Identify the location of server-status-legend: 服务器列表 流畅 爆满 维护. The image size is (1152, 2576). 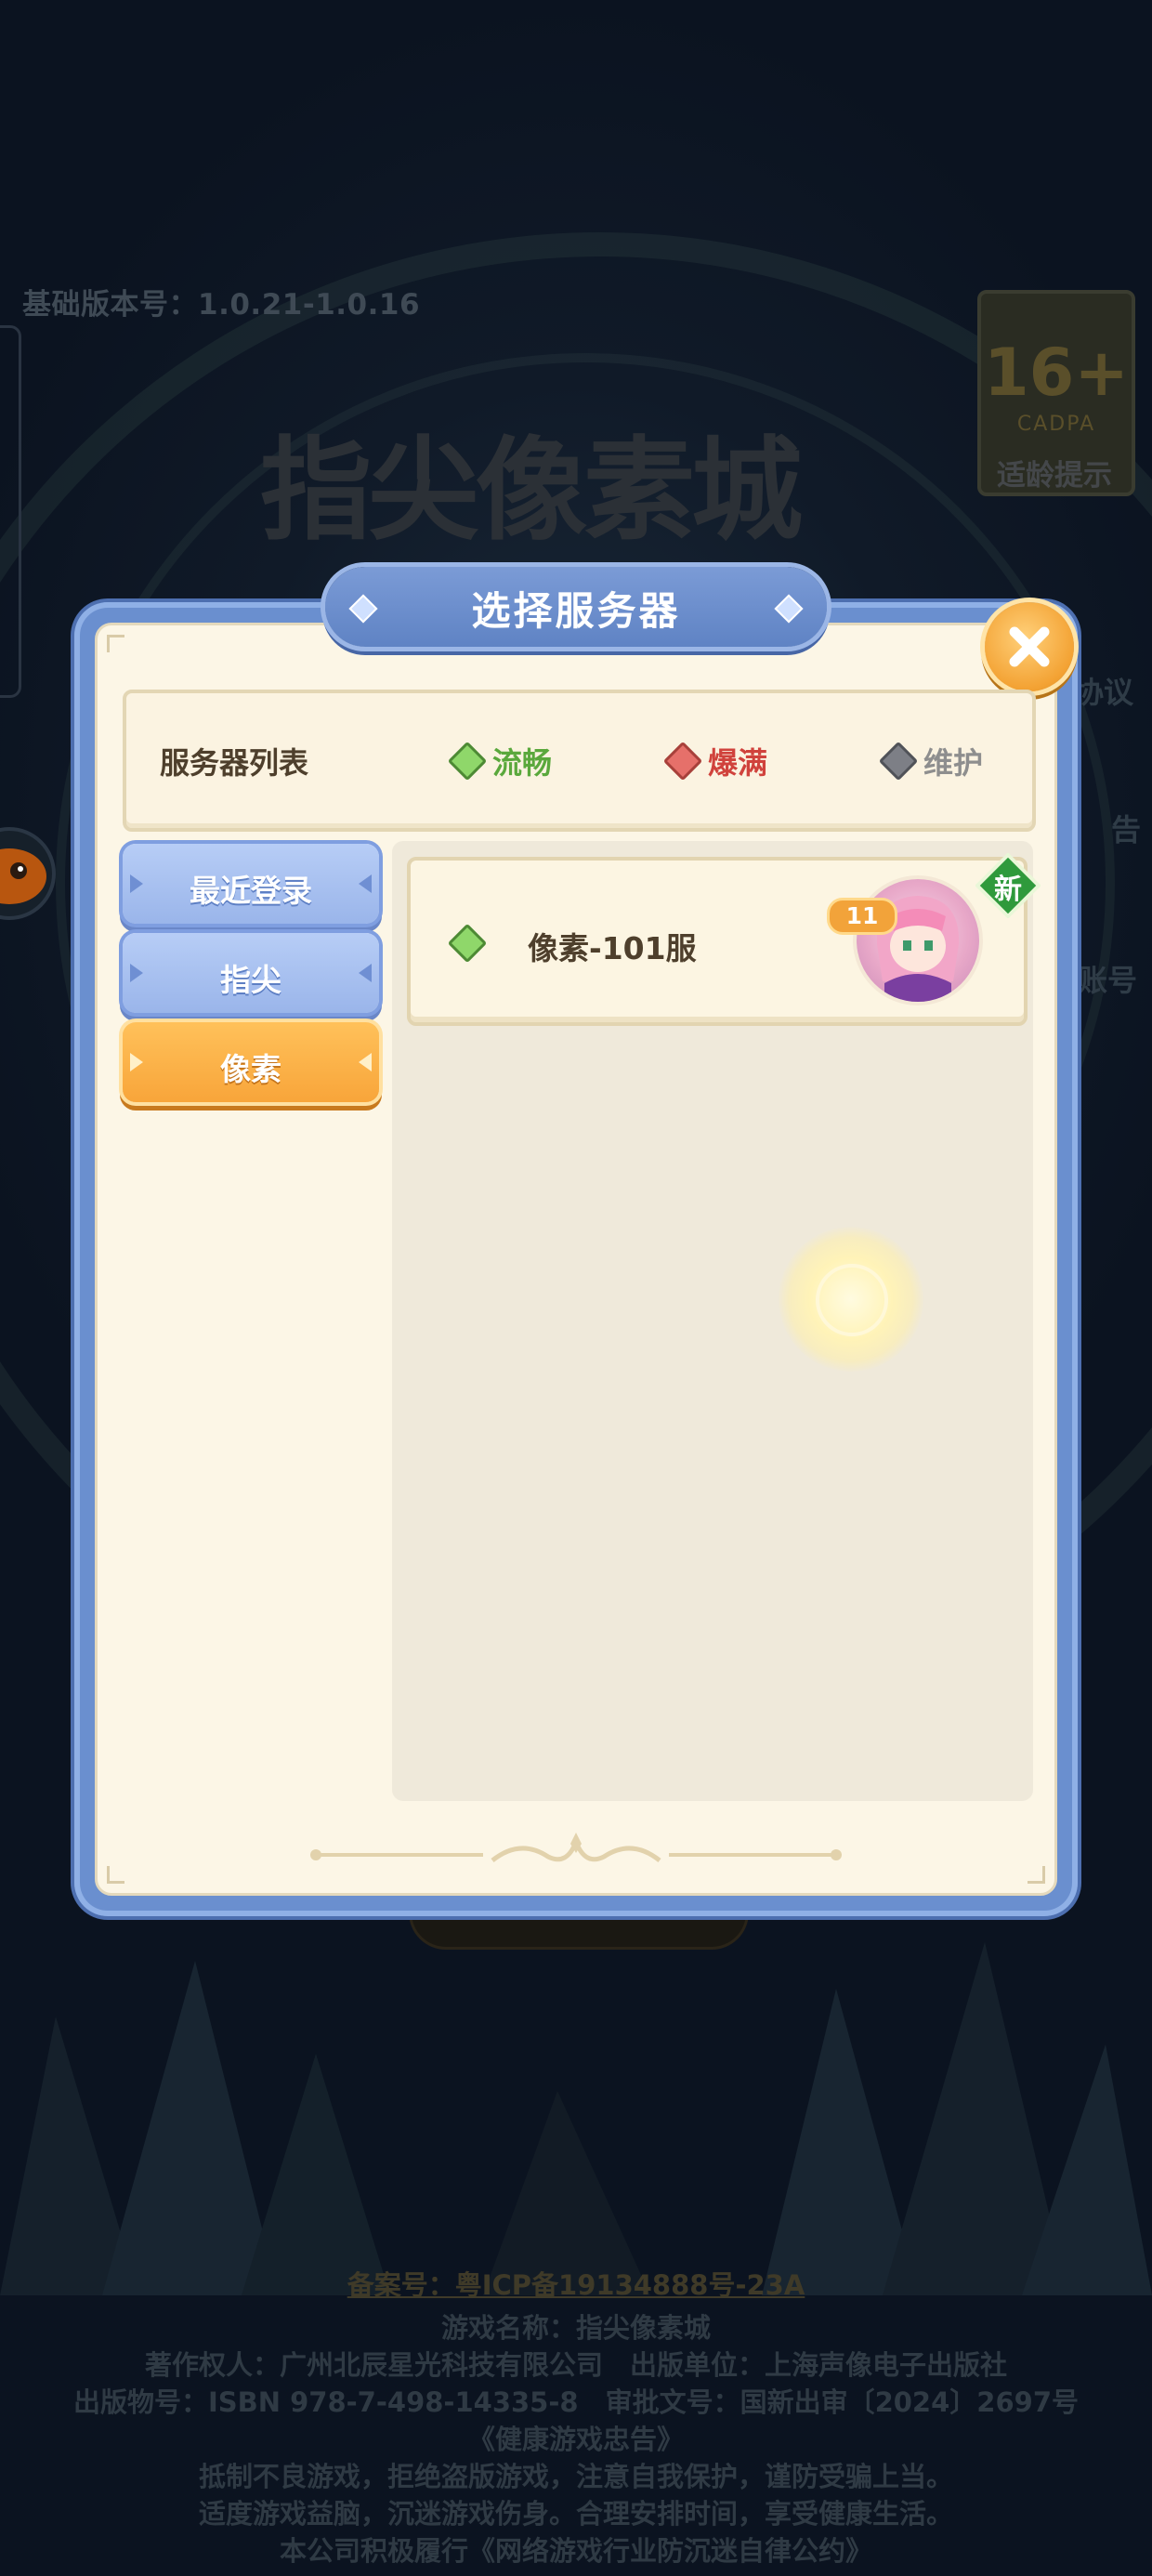
(579, 761).